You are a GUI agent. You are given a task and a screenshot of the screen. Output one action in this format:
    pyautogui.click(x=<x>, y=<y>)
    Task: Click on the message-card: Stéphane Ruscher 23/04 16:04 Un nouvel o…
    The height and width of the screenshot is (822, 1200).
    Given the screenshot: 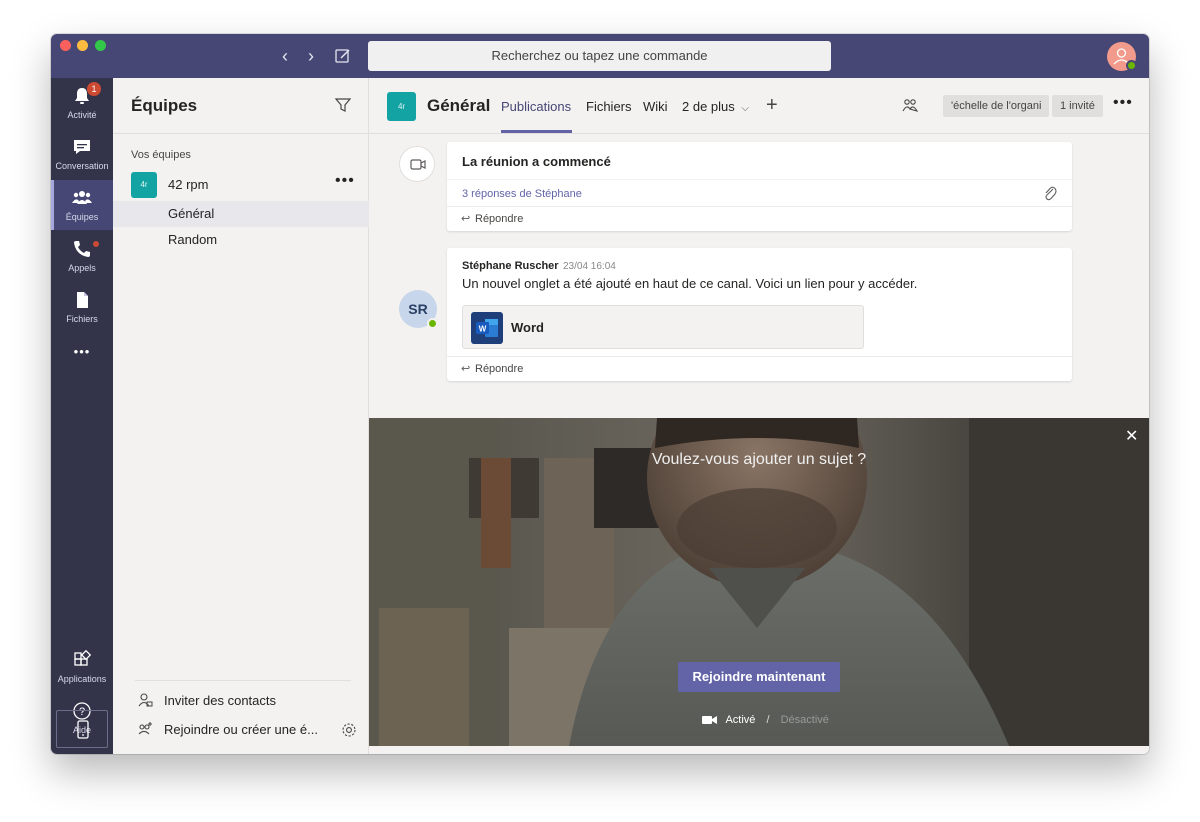 What is the action you would take?
    pyautogui.click(x=759, y=314)
    